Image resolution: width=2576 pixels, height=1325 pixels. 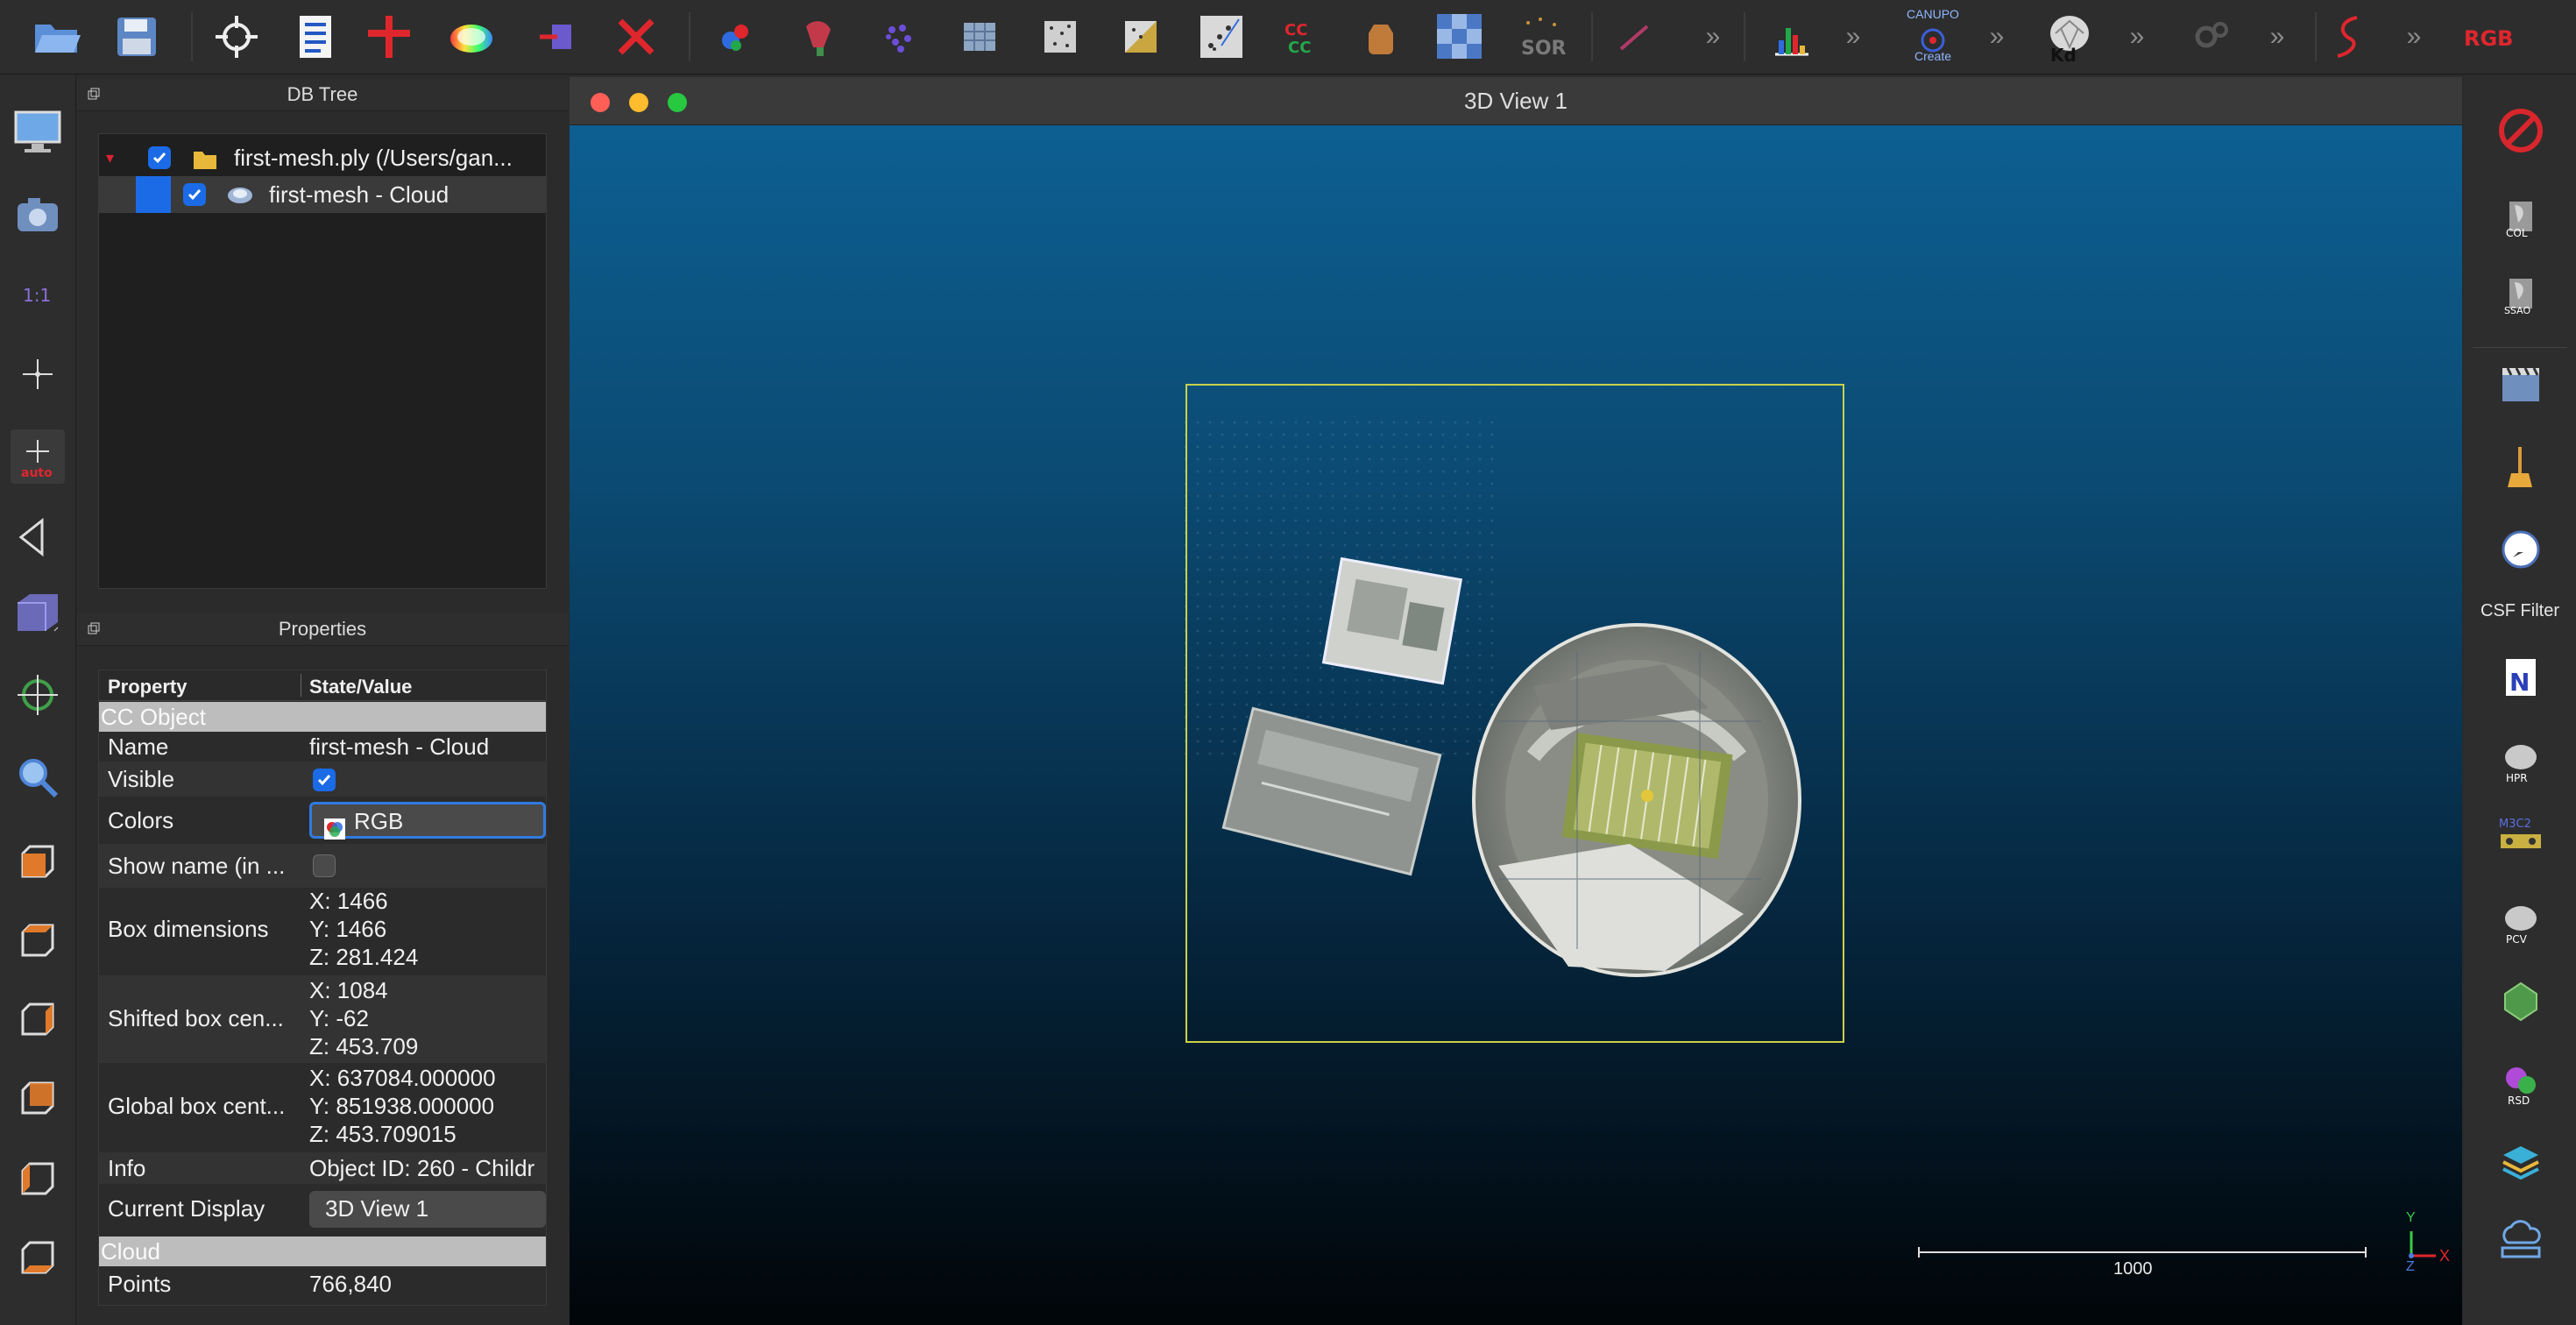 What do you see at coordinates (2520, 216) in the screenshot?
I see `col-shader-icon: COL` at bounding box center [2520, 216].